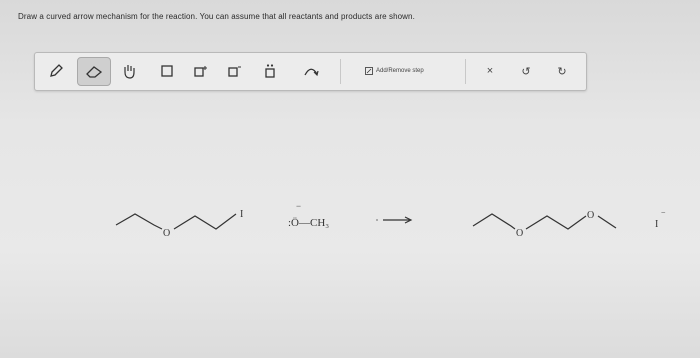 This screenshot has height=358, width=700. I want to click on iodide-label: I, so click(656, 224).